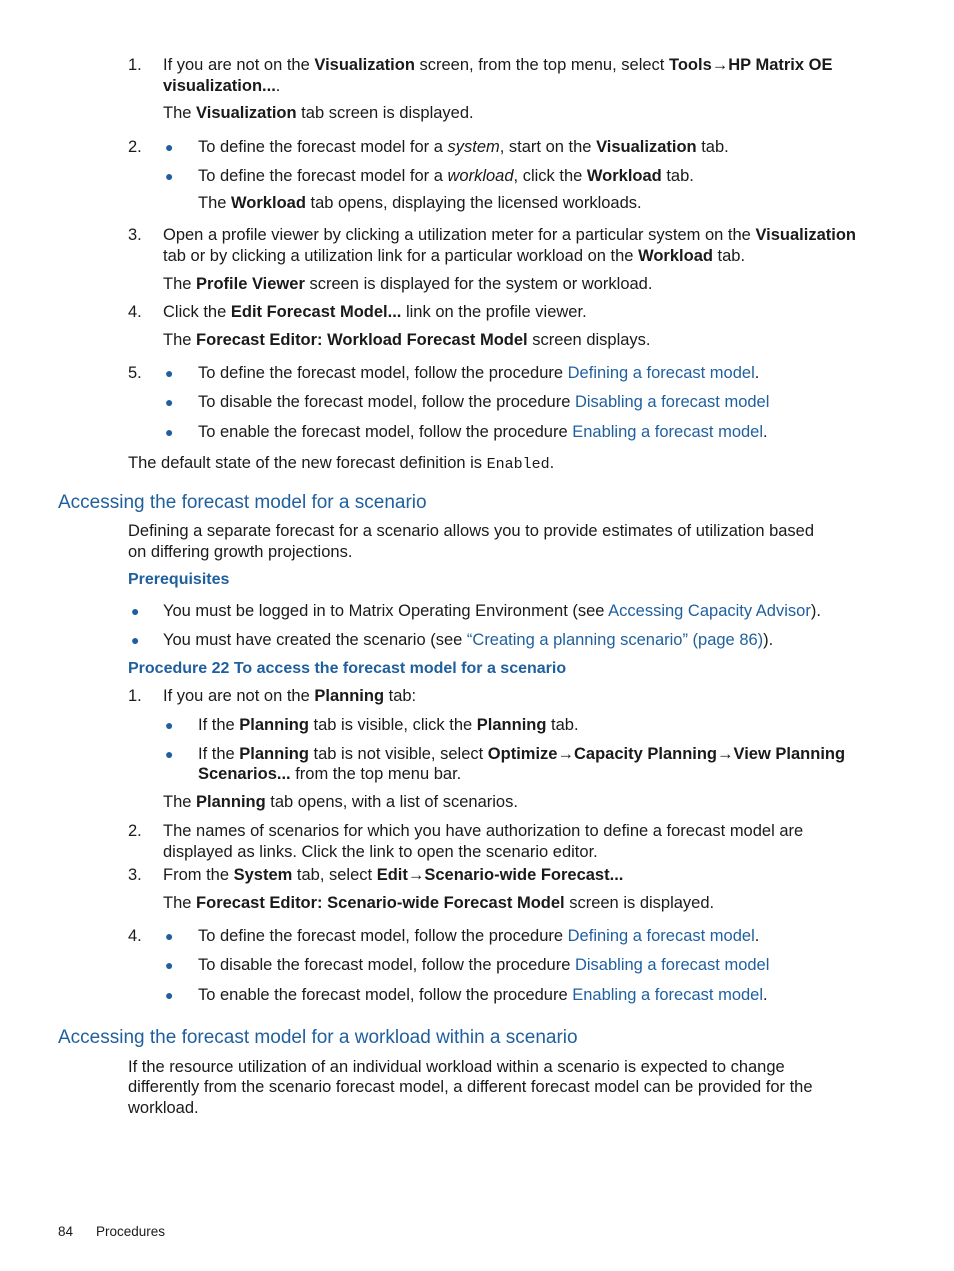 The height and width of the screenshot is (1271, 954). I want to click on text: tab is not visible, select, so click(398, 754).